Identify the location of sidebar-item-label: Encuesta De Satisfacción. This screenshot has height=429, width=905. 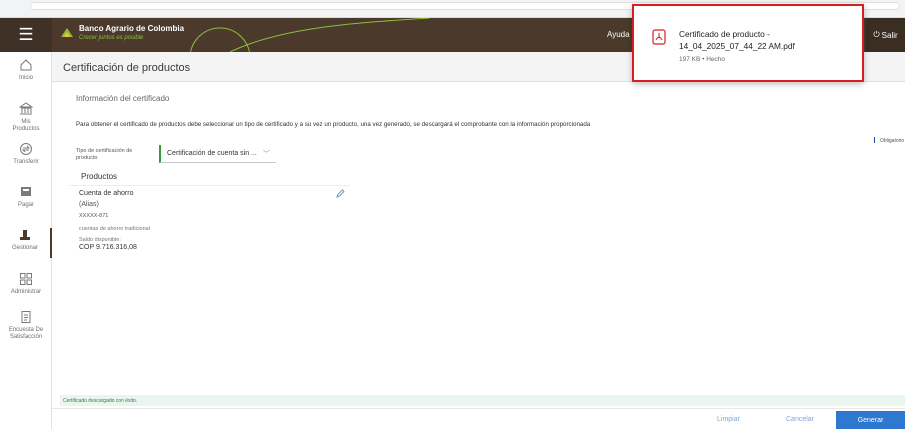
(26, 333).